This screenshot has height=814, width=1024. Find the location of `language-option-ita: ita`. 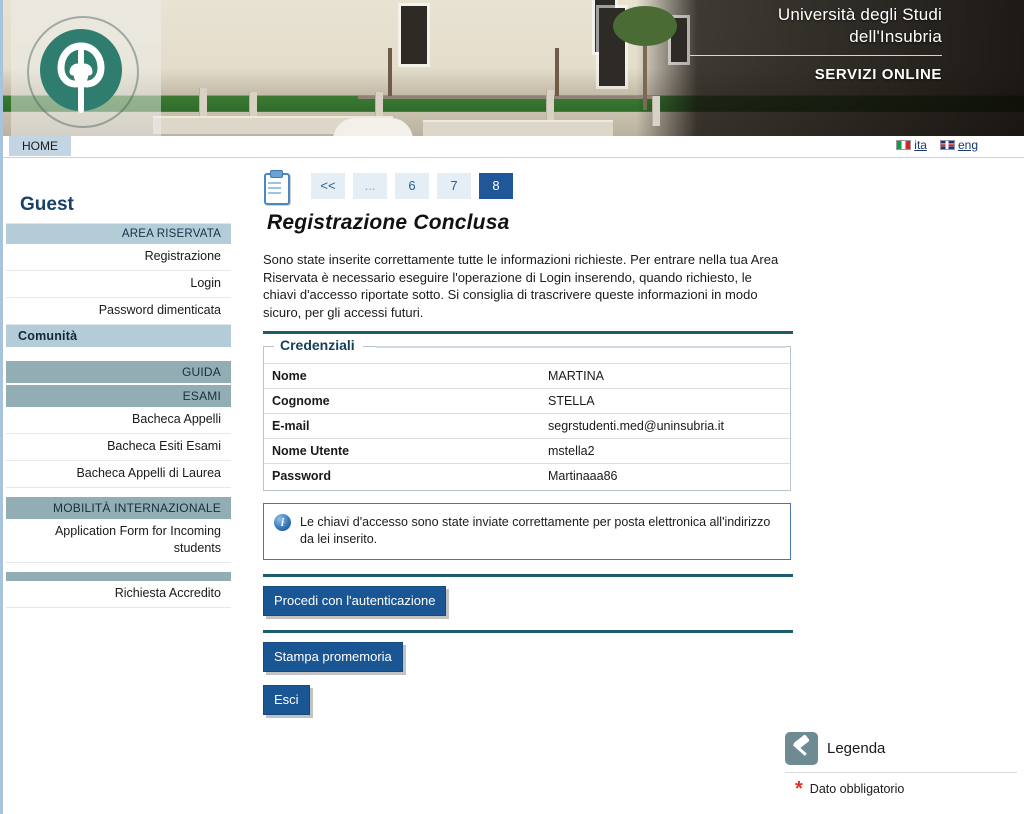

language-option-ita: ita is located at coordinates (911, 145).